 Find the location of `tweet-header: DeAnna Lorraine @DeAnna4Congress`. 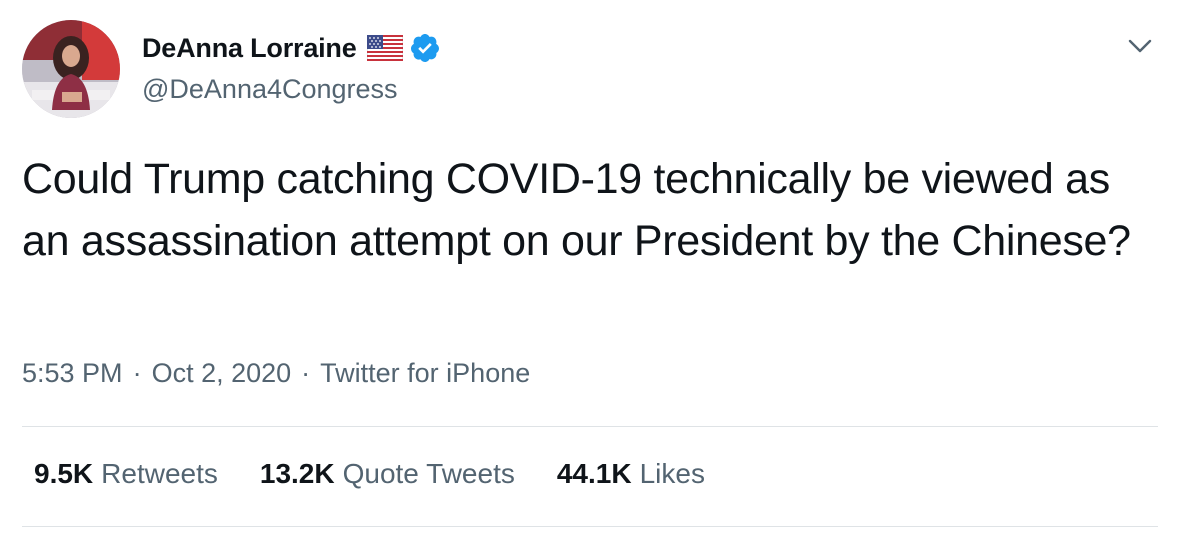

tweet-header: DeAnna Lorraine @DeAnna4Congress is located at coordinates (291, 66).